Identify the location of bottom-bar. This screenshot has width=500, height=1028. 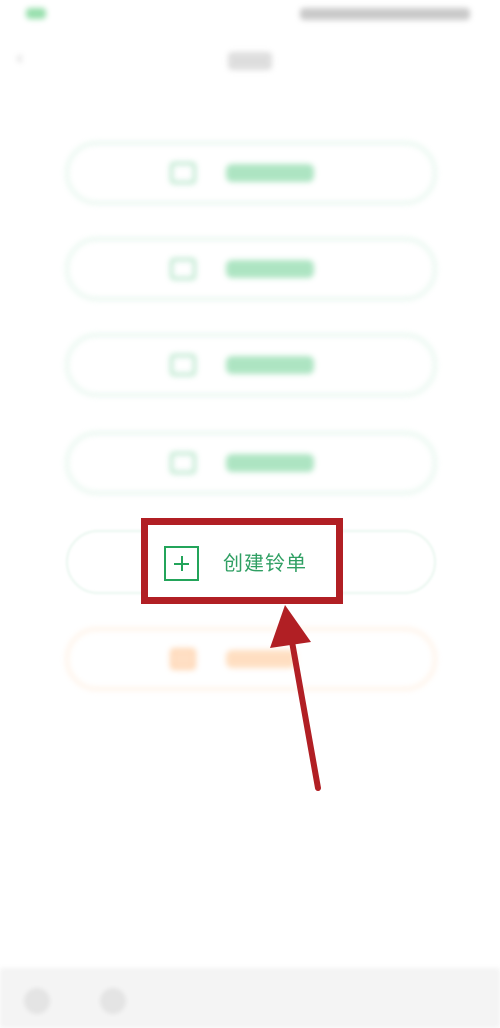
(250, 998).